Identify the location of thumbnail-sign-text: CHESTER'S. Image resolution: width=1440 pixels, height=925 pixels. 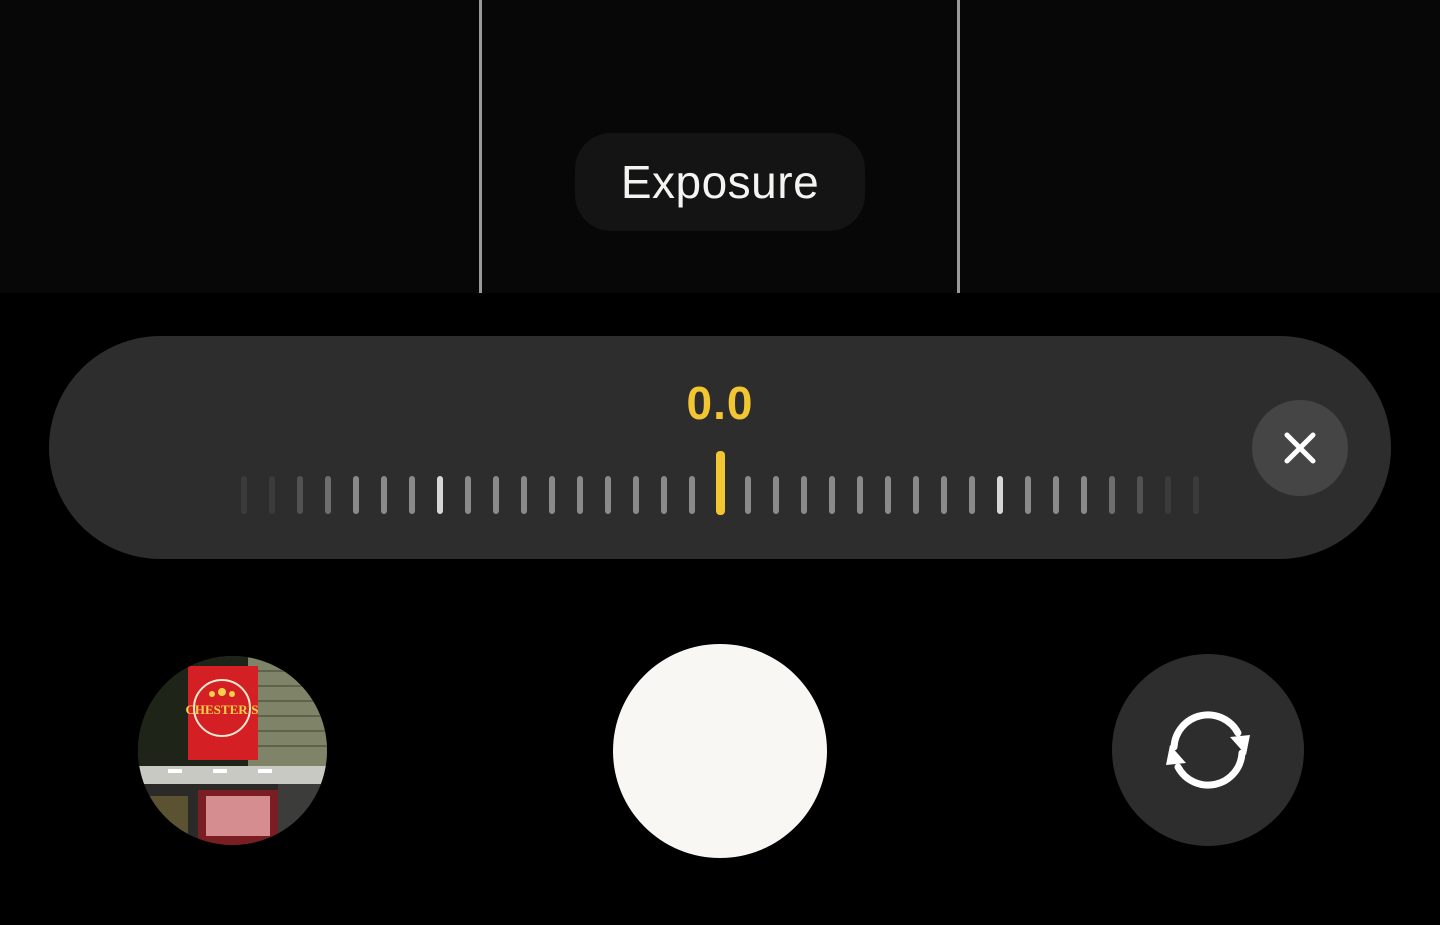
(222, 709).